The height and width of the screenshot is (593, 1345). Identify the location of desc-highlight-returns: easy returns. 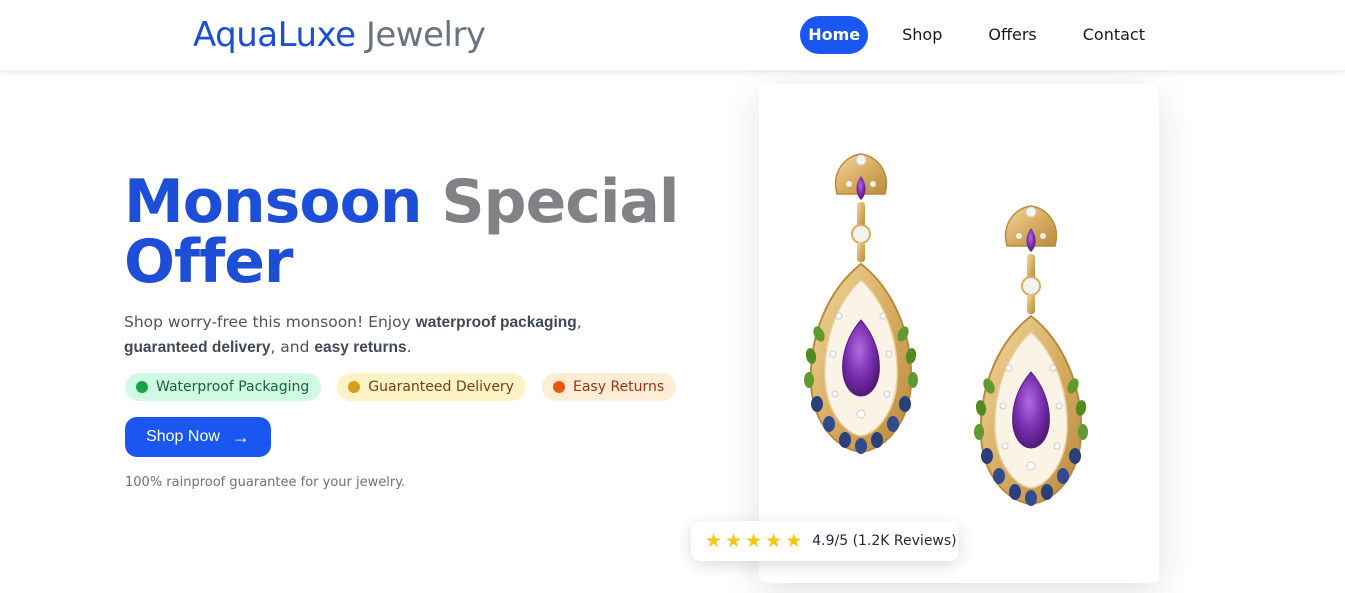
(360, 347).